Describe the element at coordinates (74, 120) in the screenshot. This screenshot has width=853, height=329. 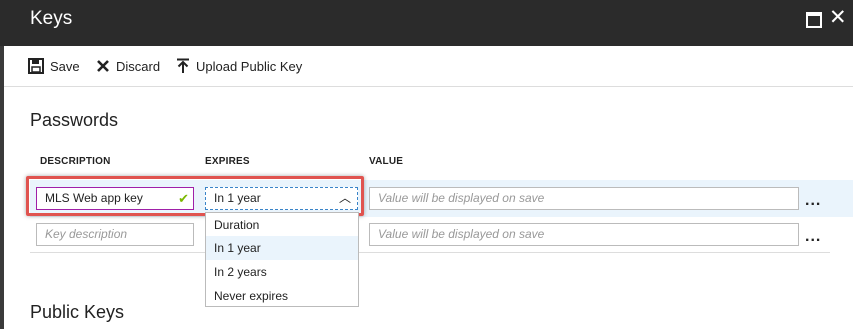
I see `passwords-heading: Passwords` at that location.